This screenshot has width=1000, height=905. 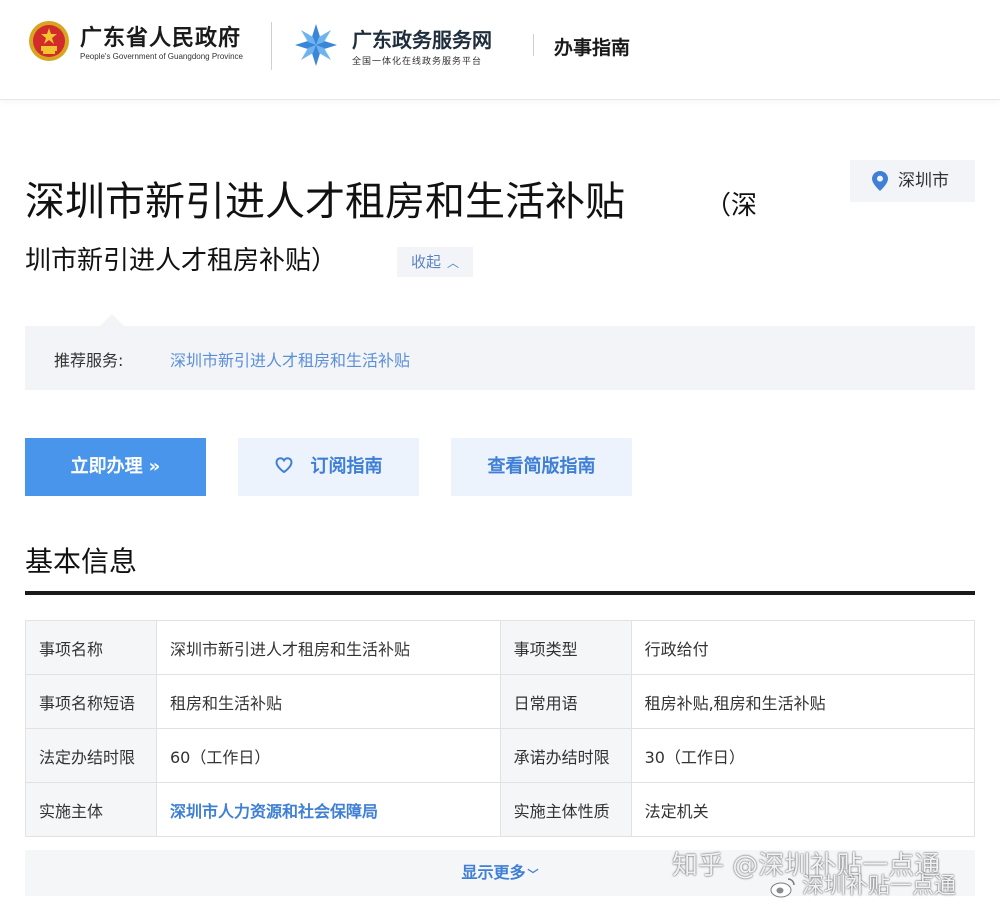 What do you see at coordinates (91, 701) in the screenshot?
I see `row-label: 事项名称短语` at bounding box center [91, 701].